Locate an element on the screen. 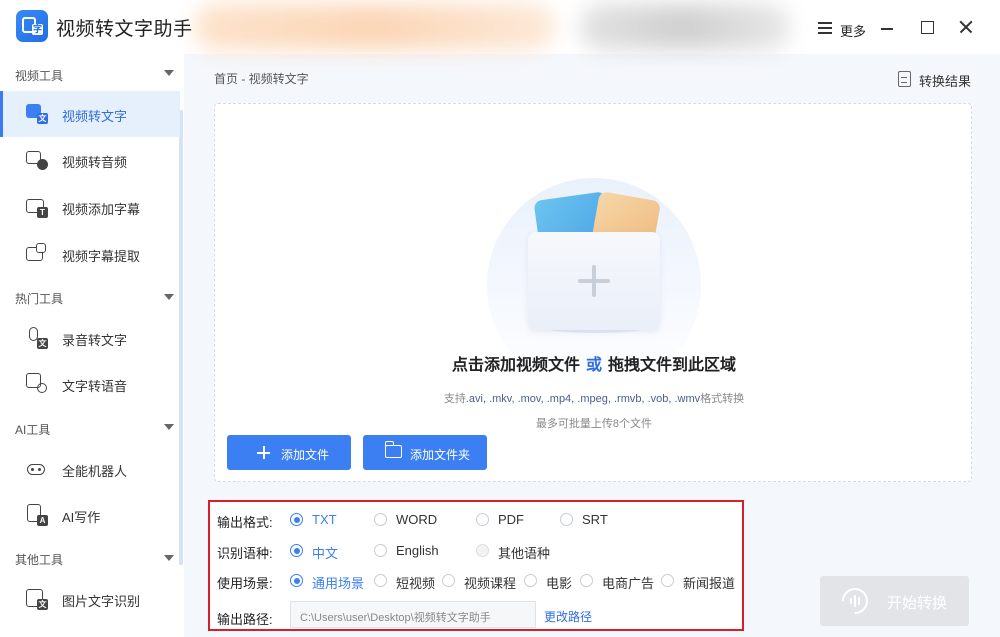 This screenshot has width=1000, height=637. add-file-label: 添加文件 is located at coordinates (305, 455).